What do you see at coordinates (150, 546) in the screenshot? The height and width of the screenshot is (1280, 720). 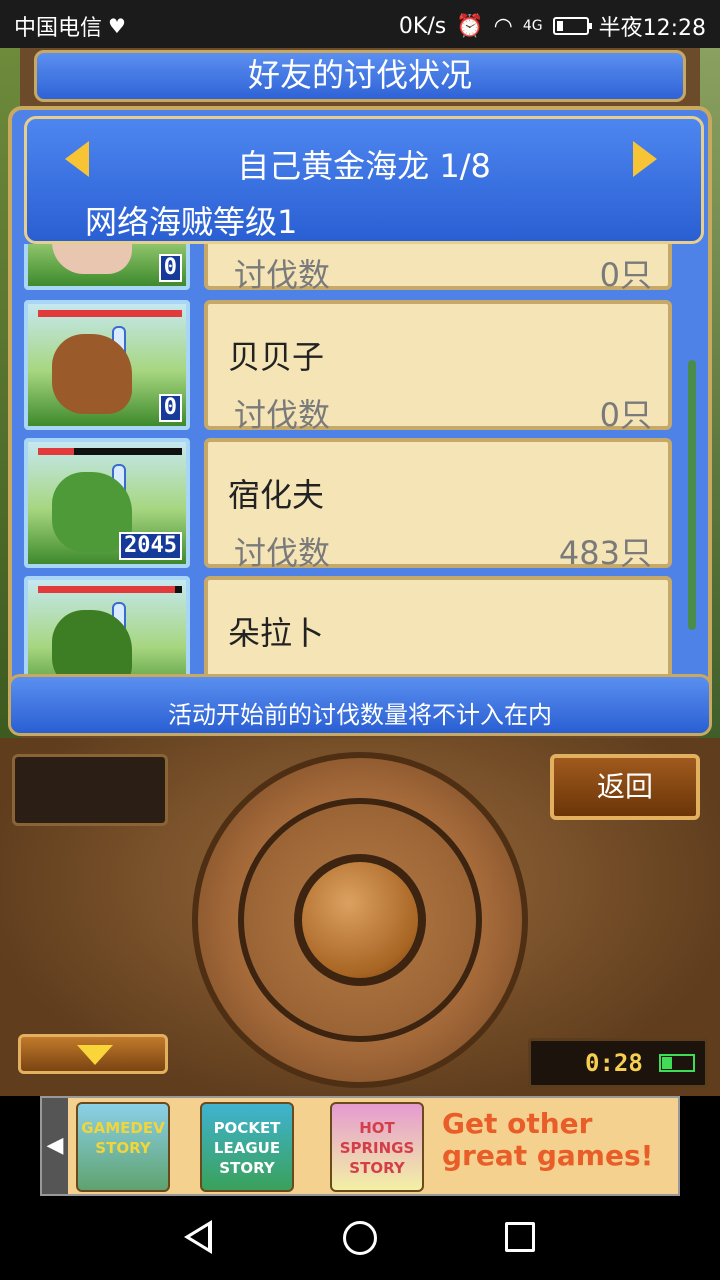 I see `monster-badge: 2045` at bounding box center [150, 546].